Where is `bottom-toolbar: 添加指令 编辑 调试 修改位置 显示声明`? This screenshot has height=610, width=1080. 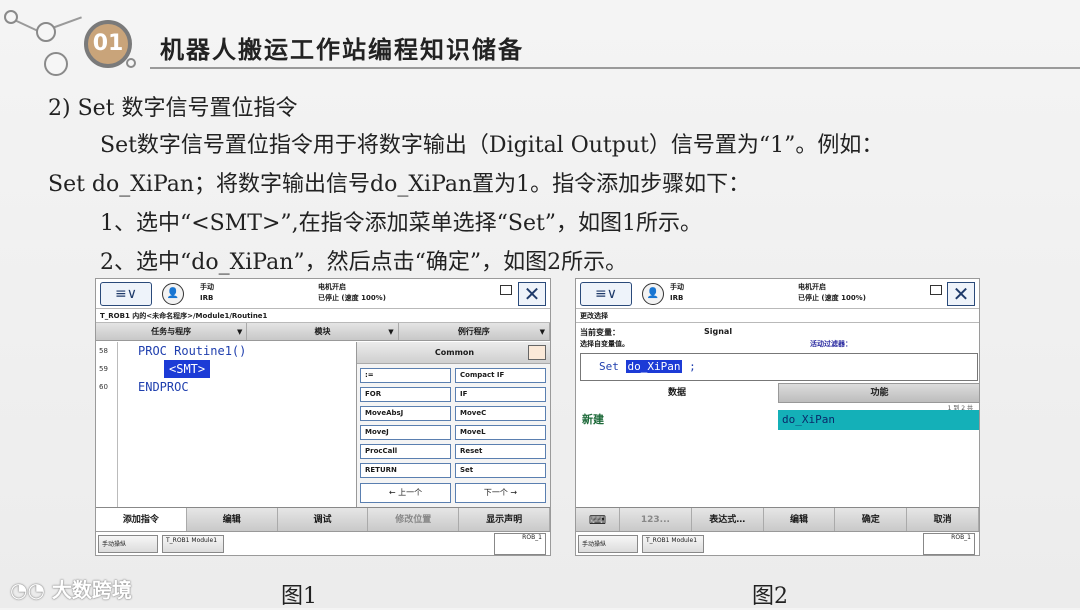 bottom-toolbar: 添加指令 编辑 调试 修改位置 显示声明 is located at coordinates (323, 519).